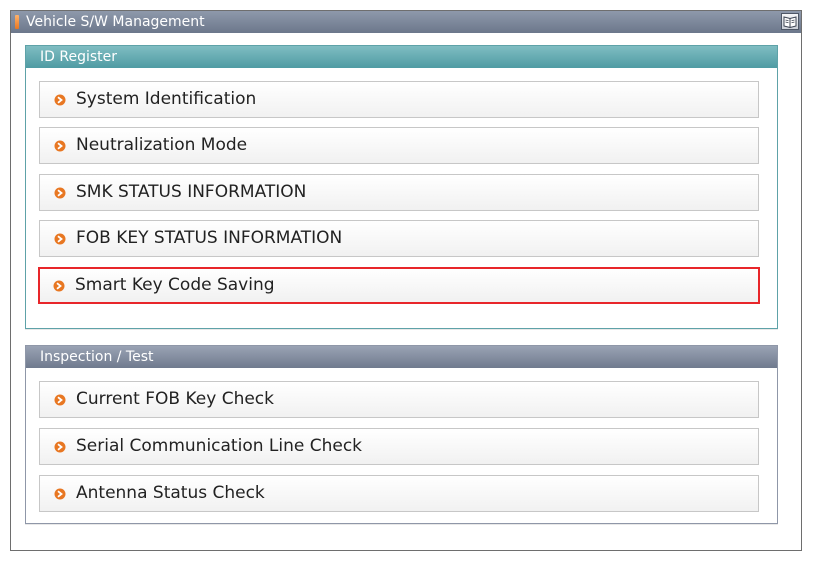 The width and height of the screenshot is (815, 563). What do you see at coordinates (401, 357) in the screenshot?
I see `inspection-test-header: Inspection / Test` at bounding box center [401, 357].